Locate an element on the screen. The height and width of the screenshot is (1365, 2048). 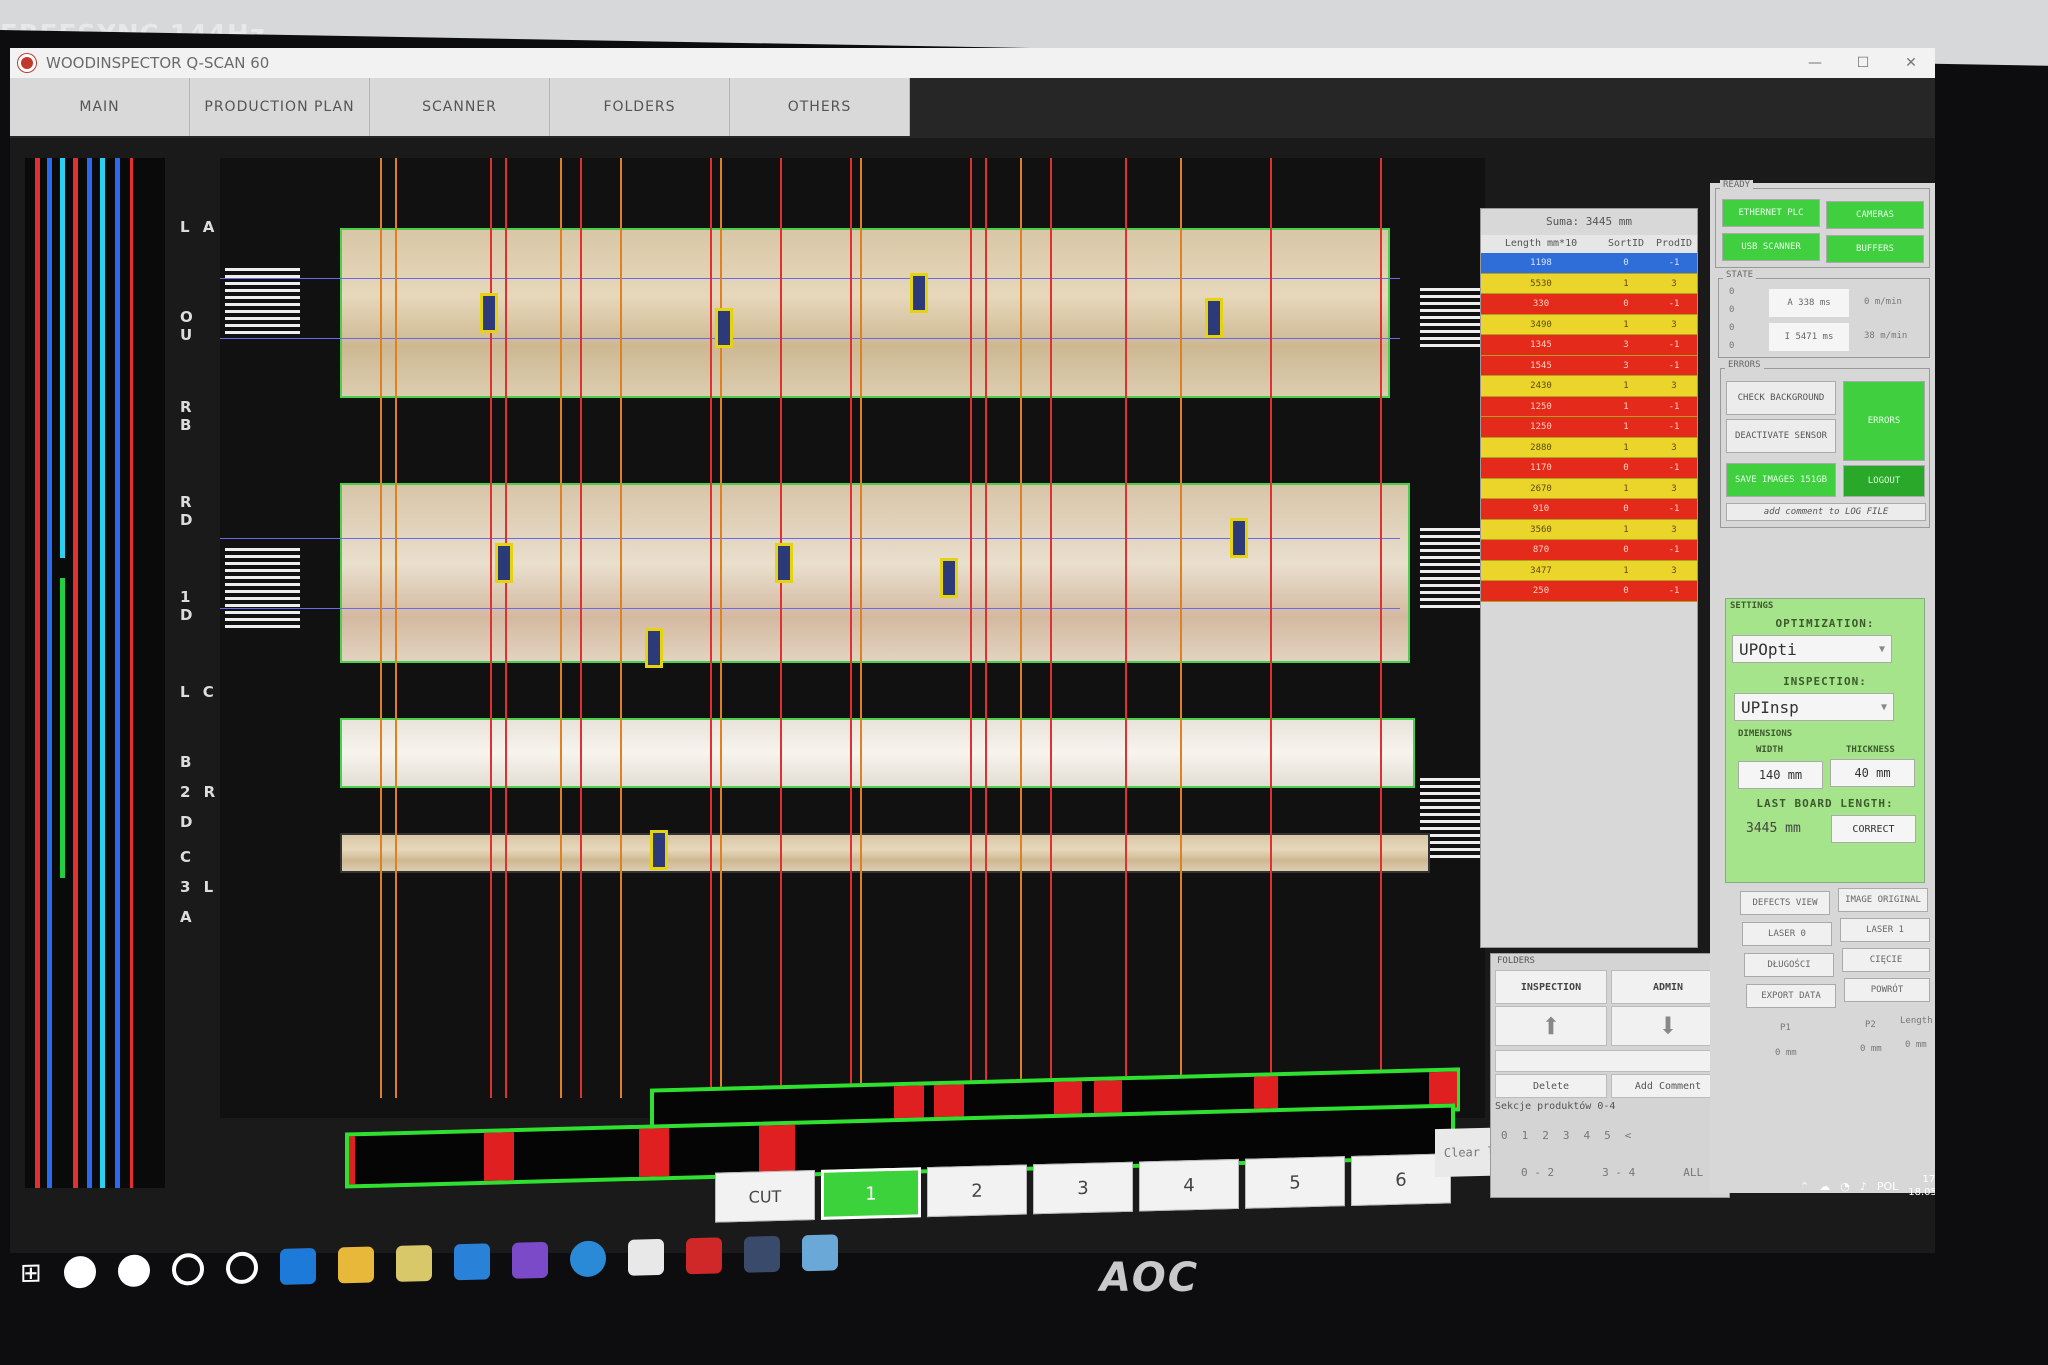
app-icon is located at coordinates (413, 1263).